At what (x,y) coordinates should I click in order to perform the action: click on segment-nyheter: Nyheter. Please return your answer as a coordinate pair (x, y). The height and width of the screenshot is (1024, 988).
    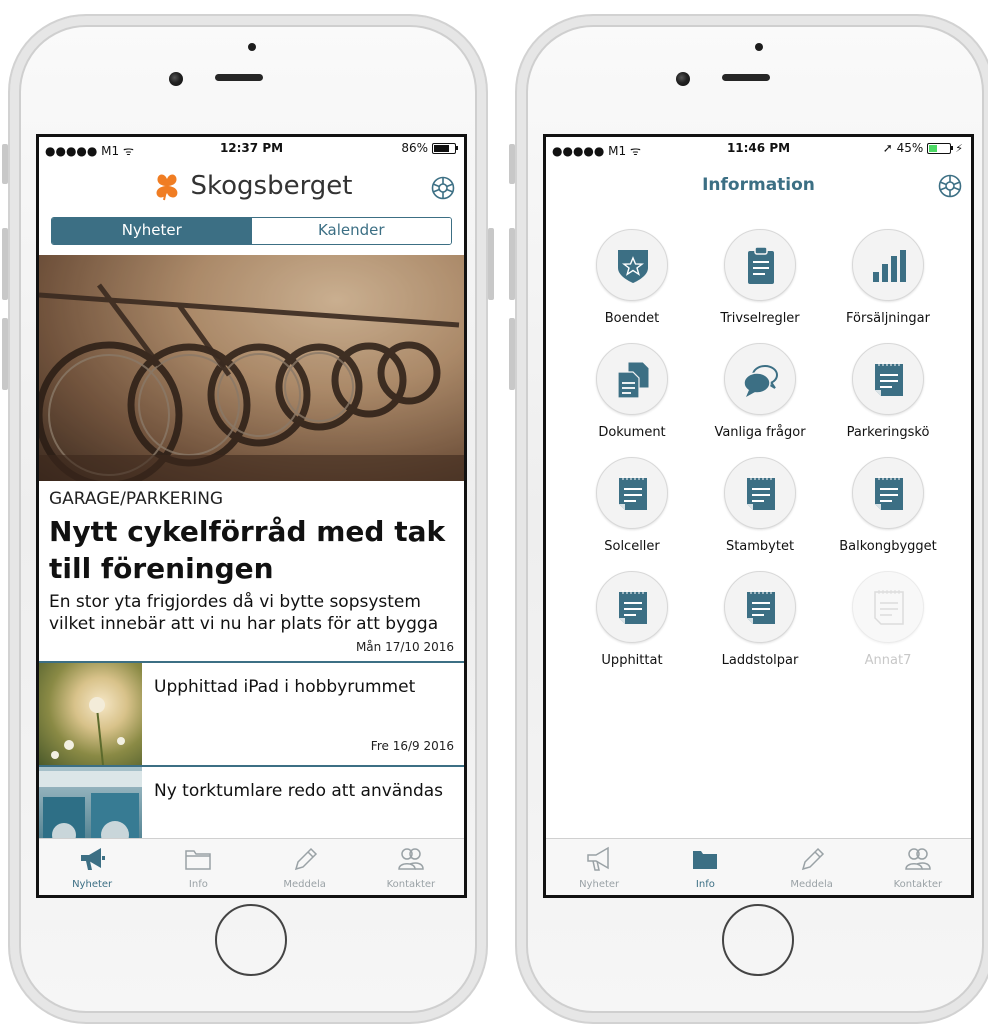
    Looking at the image, I should click on (152, 231).